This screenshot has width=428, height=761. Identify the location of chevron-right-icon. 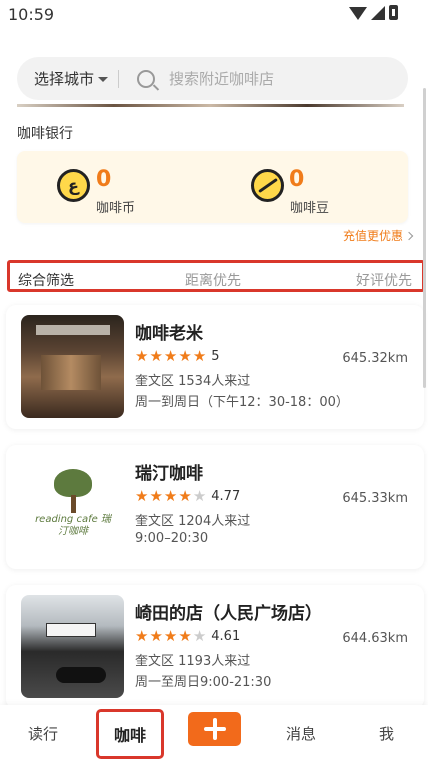
(409, 235).